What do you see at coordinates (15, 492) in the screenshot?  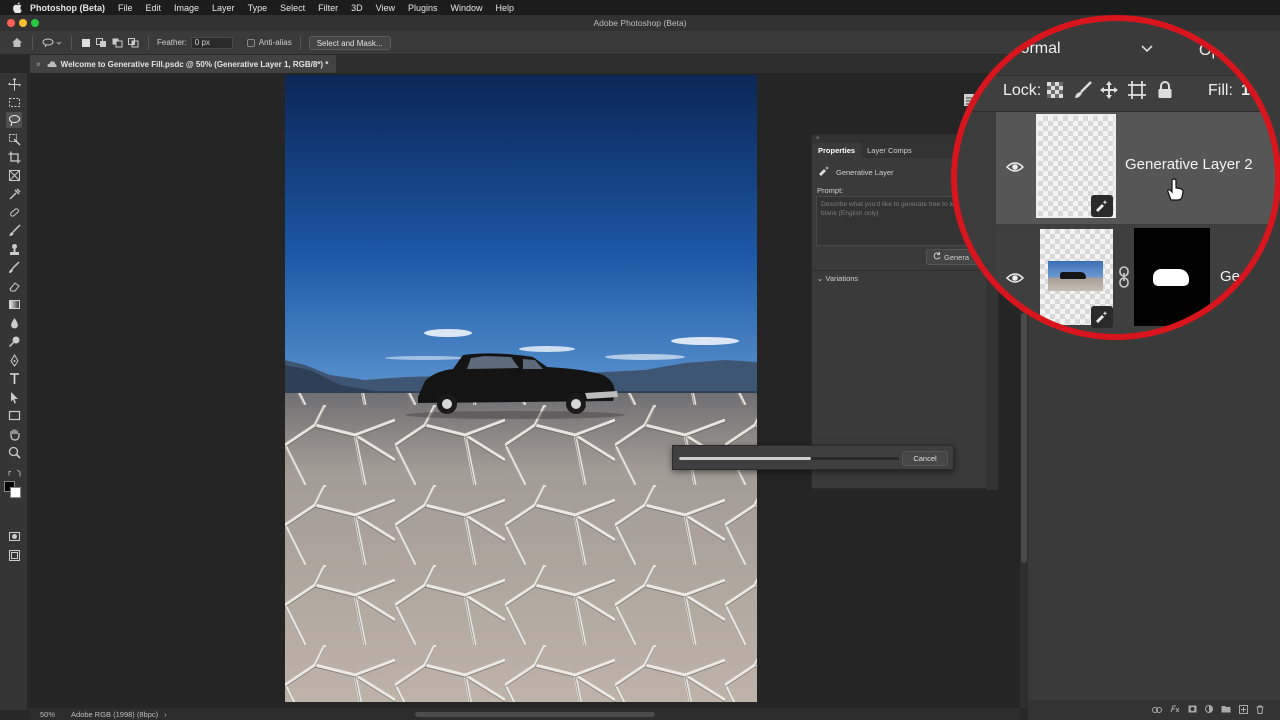 I see `background-color-swatch` at bounding box center [15, 492].